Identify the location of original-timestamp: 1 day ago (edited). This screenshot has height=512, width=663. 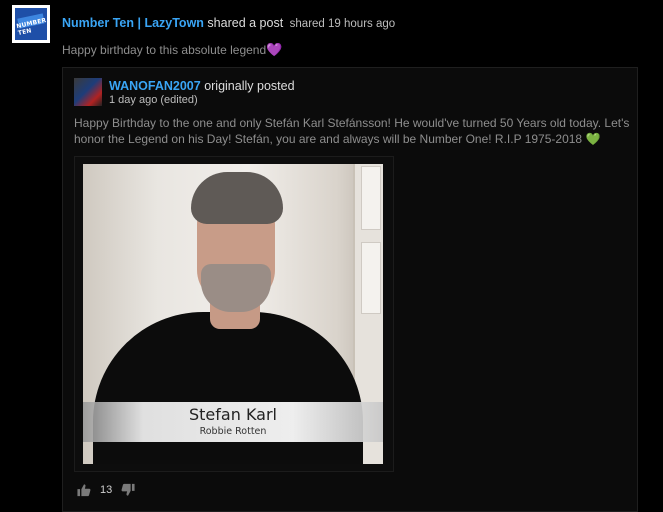
(153, 100).